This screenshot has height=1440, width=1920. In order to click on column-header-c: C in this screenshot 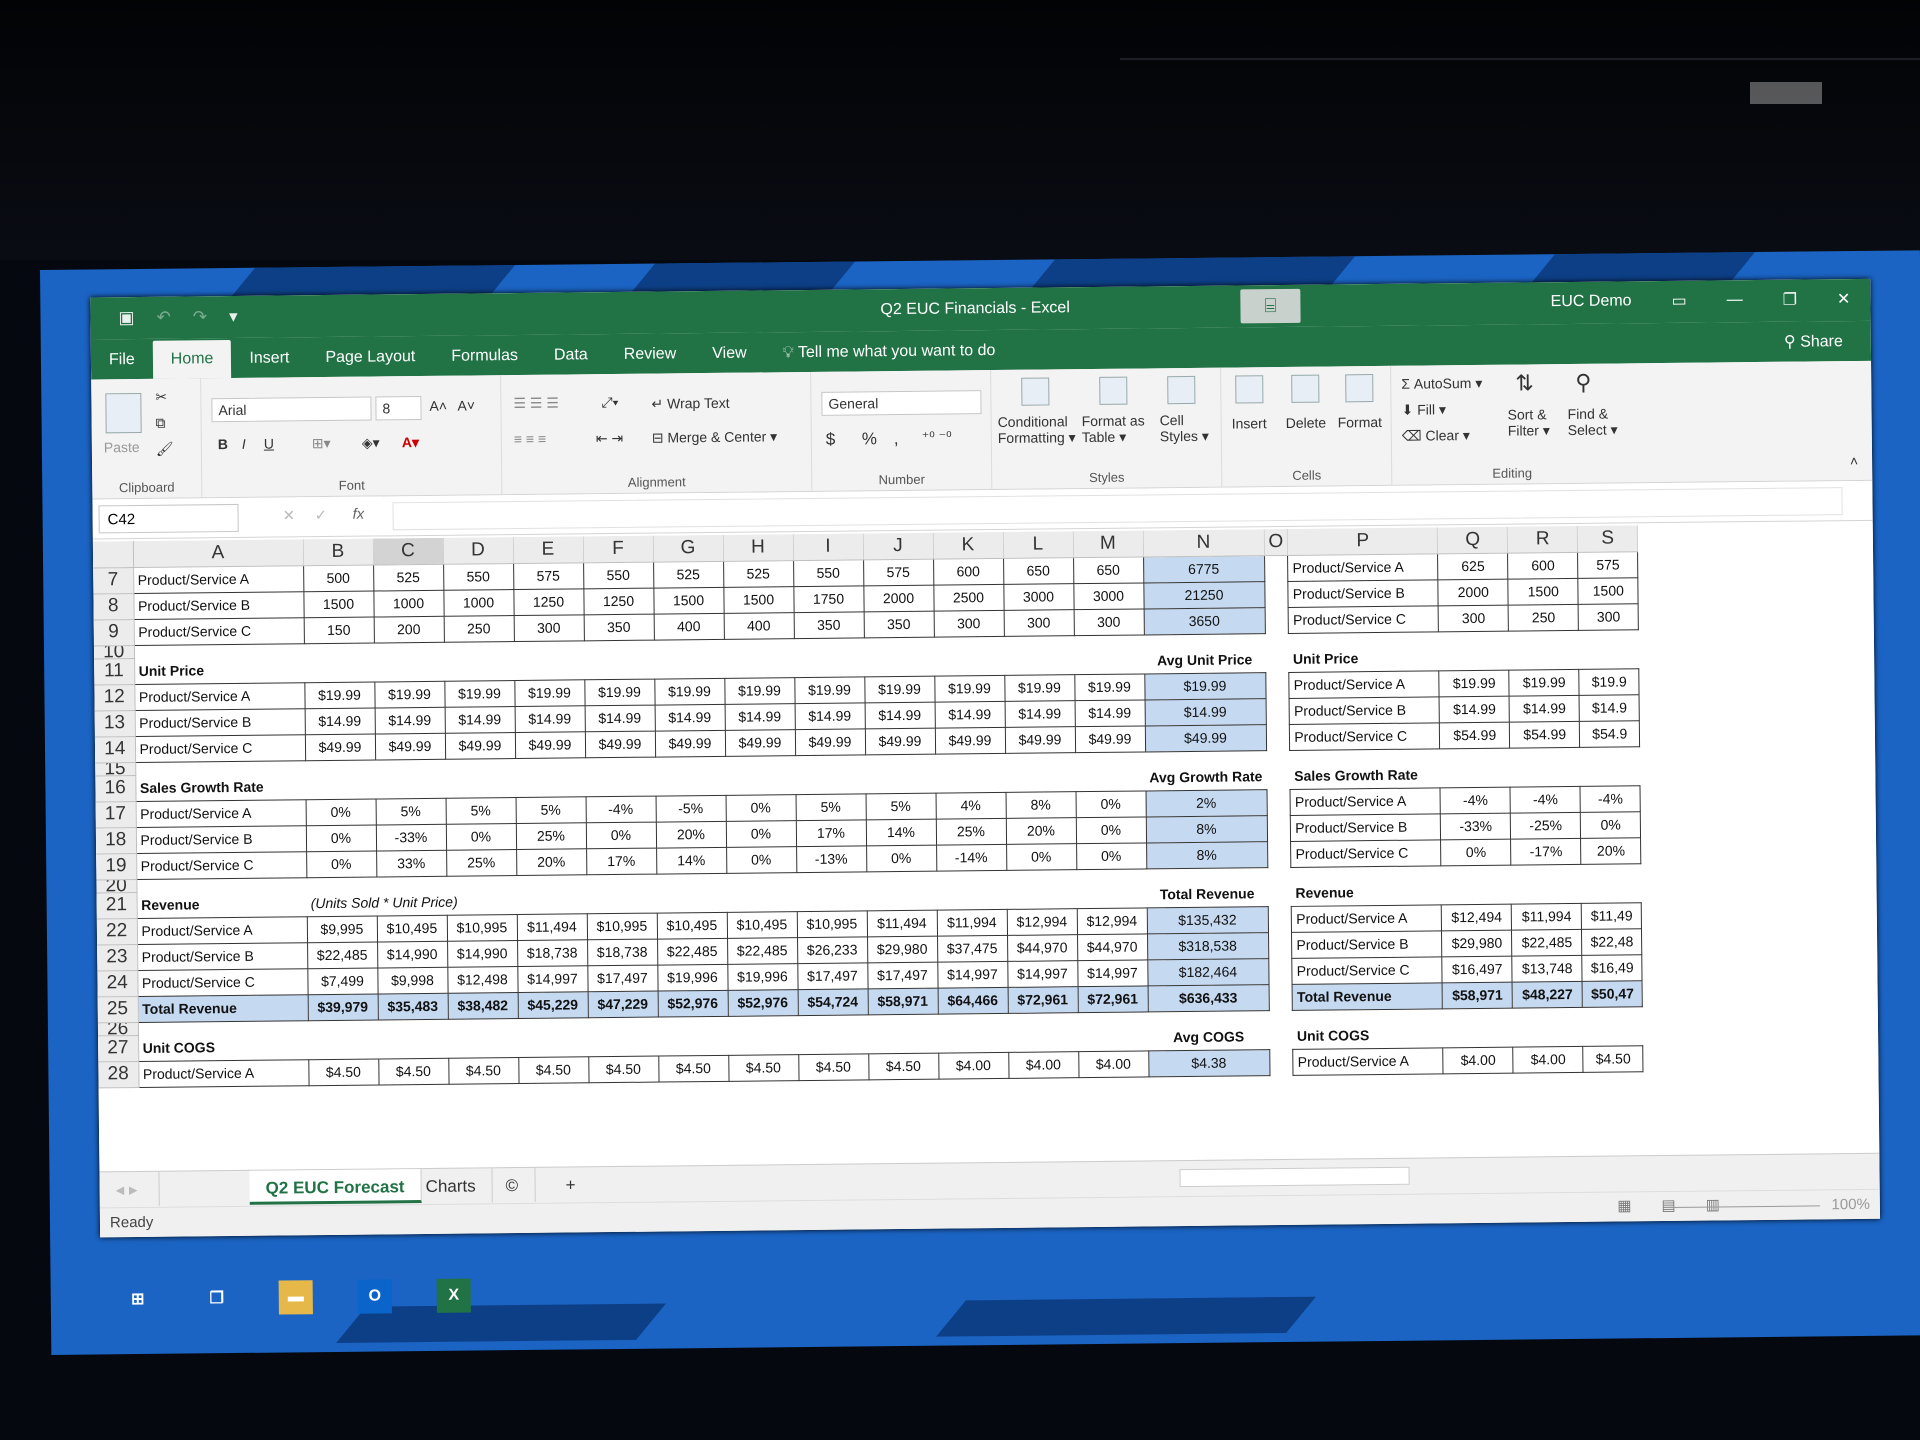, I will do `click(408, 551)`.